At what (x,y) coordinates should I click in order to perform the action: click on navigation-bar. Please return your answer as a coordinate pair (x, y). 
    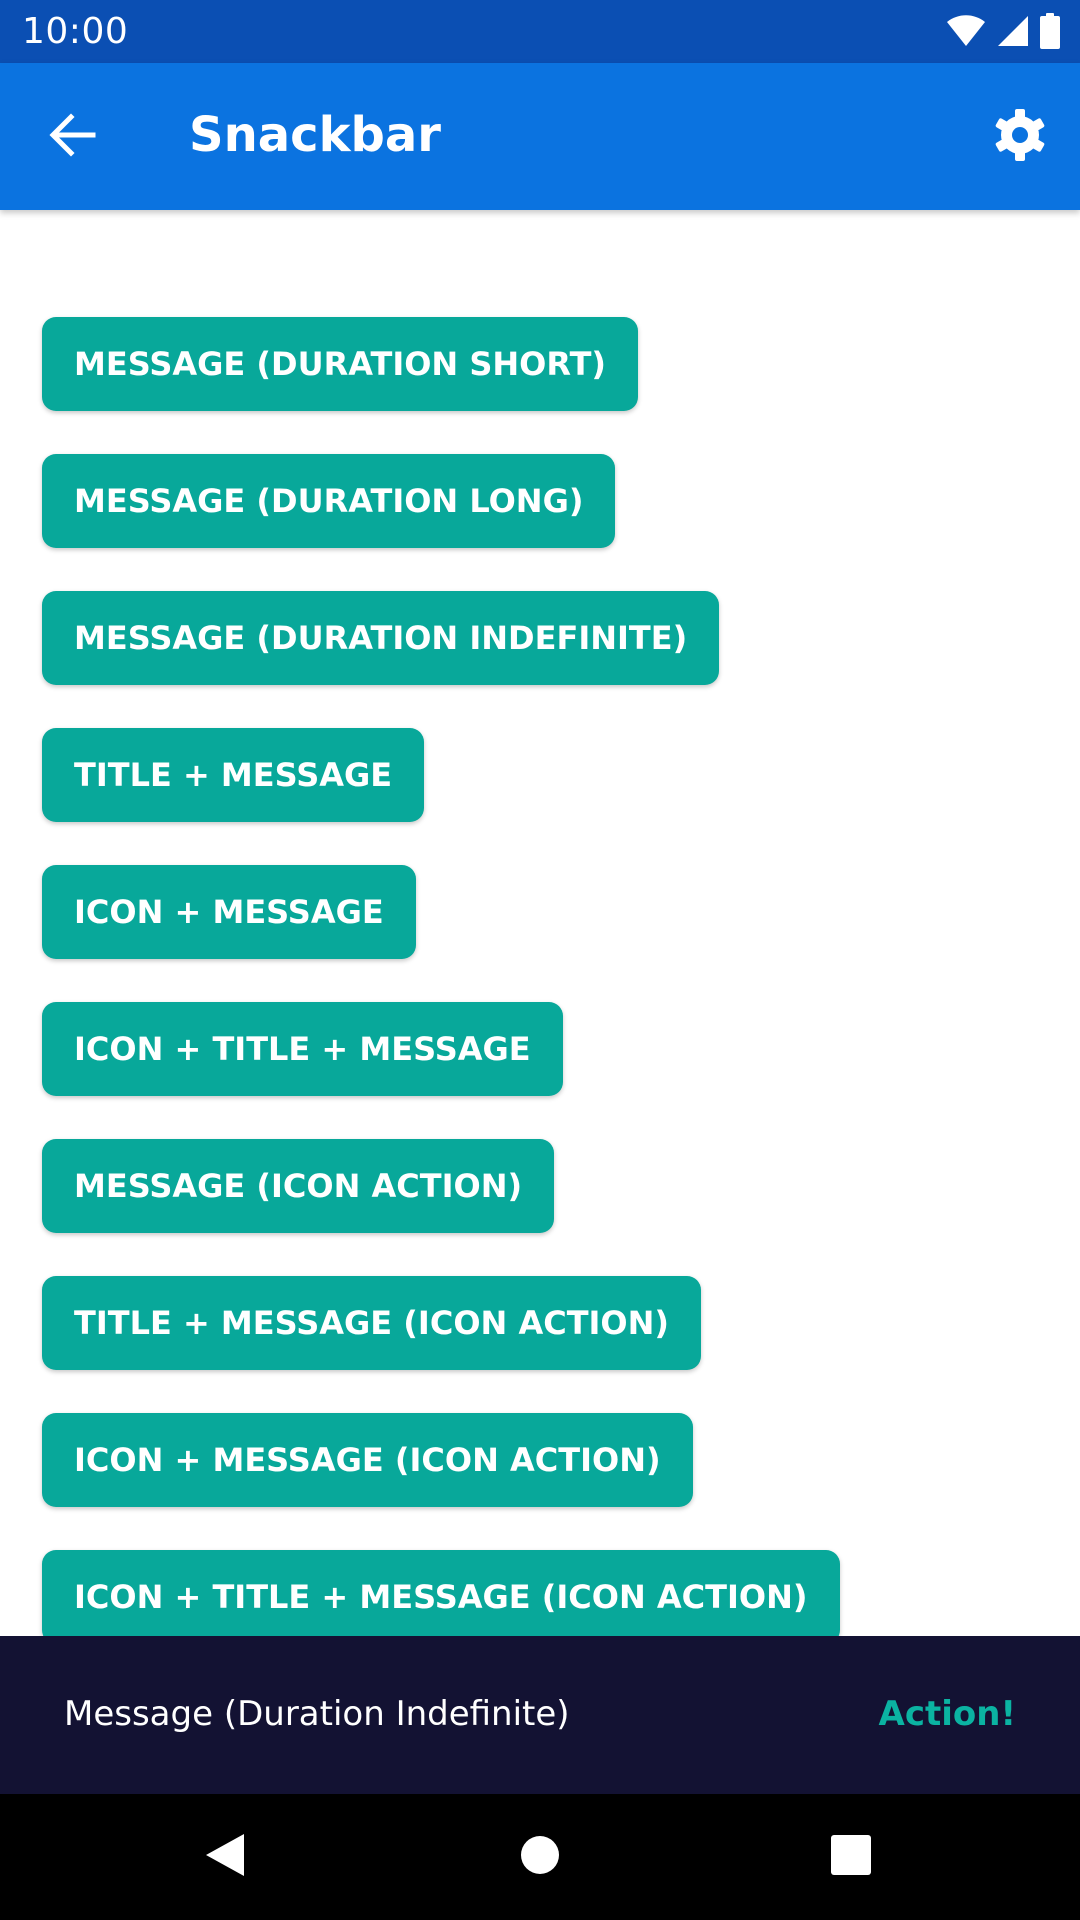
    Looking at the image, I should click on (540, 1857).